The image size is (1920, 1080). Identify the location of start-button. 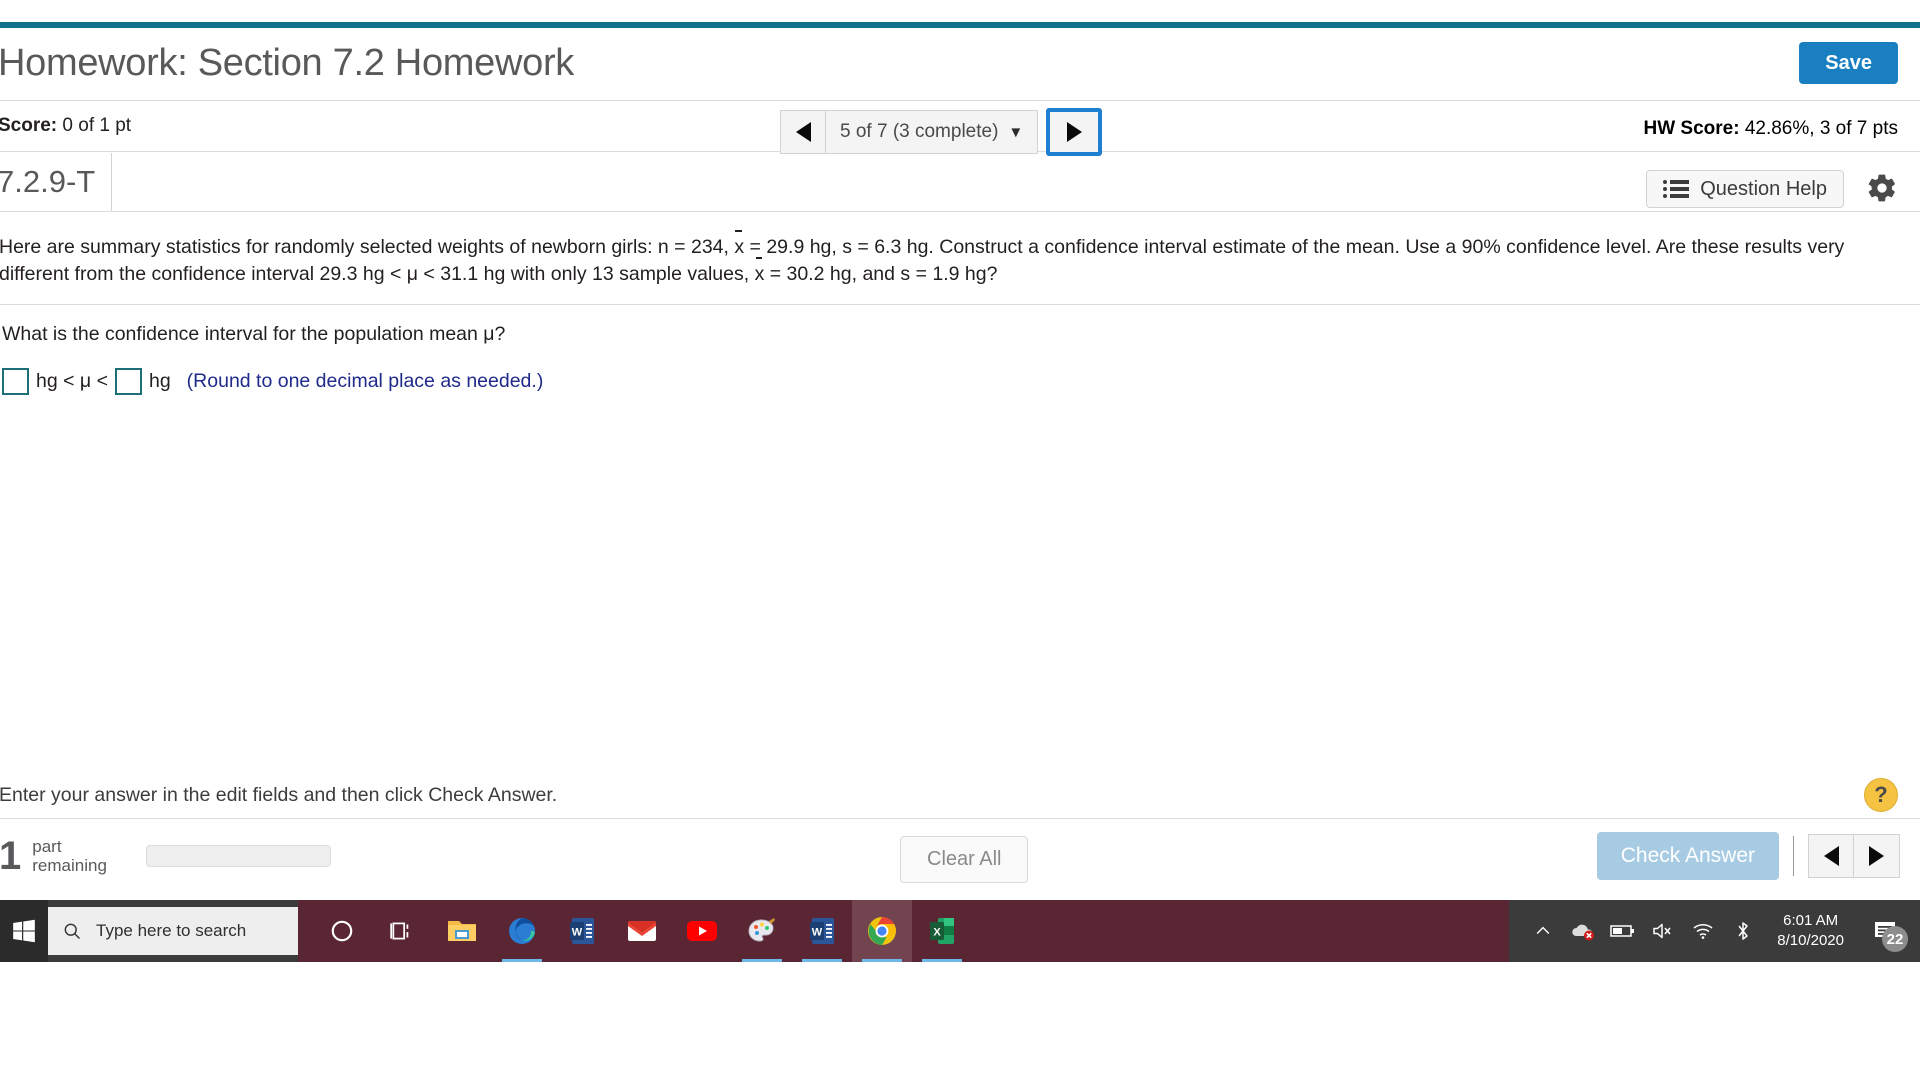
(24, 931).